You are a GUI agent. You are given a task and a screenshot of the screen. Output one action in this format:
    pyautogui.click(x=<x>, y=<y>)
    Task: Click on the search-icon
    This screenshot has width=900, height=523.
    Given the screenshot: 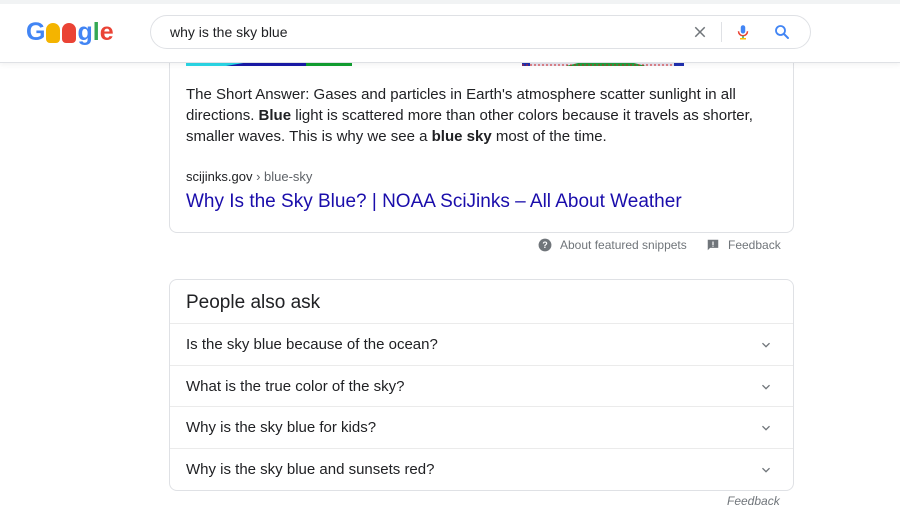 What is the action you would take?
    pyautogui.click(x=782, y=32)
    